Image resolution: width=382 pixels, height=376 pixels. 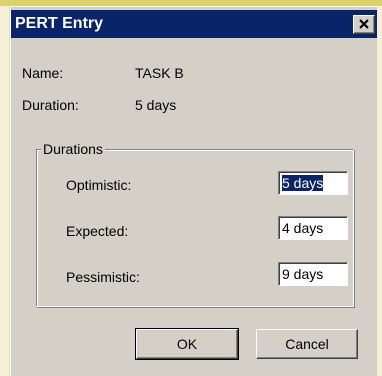 I want to click on ok-button: OK, so click(x=187, y=344).